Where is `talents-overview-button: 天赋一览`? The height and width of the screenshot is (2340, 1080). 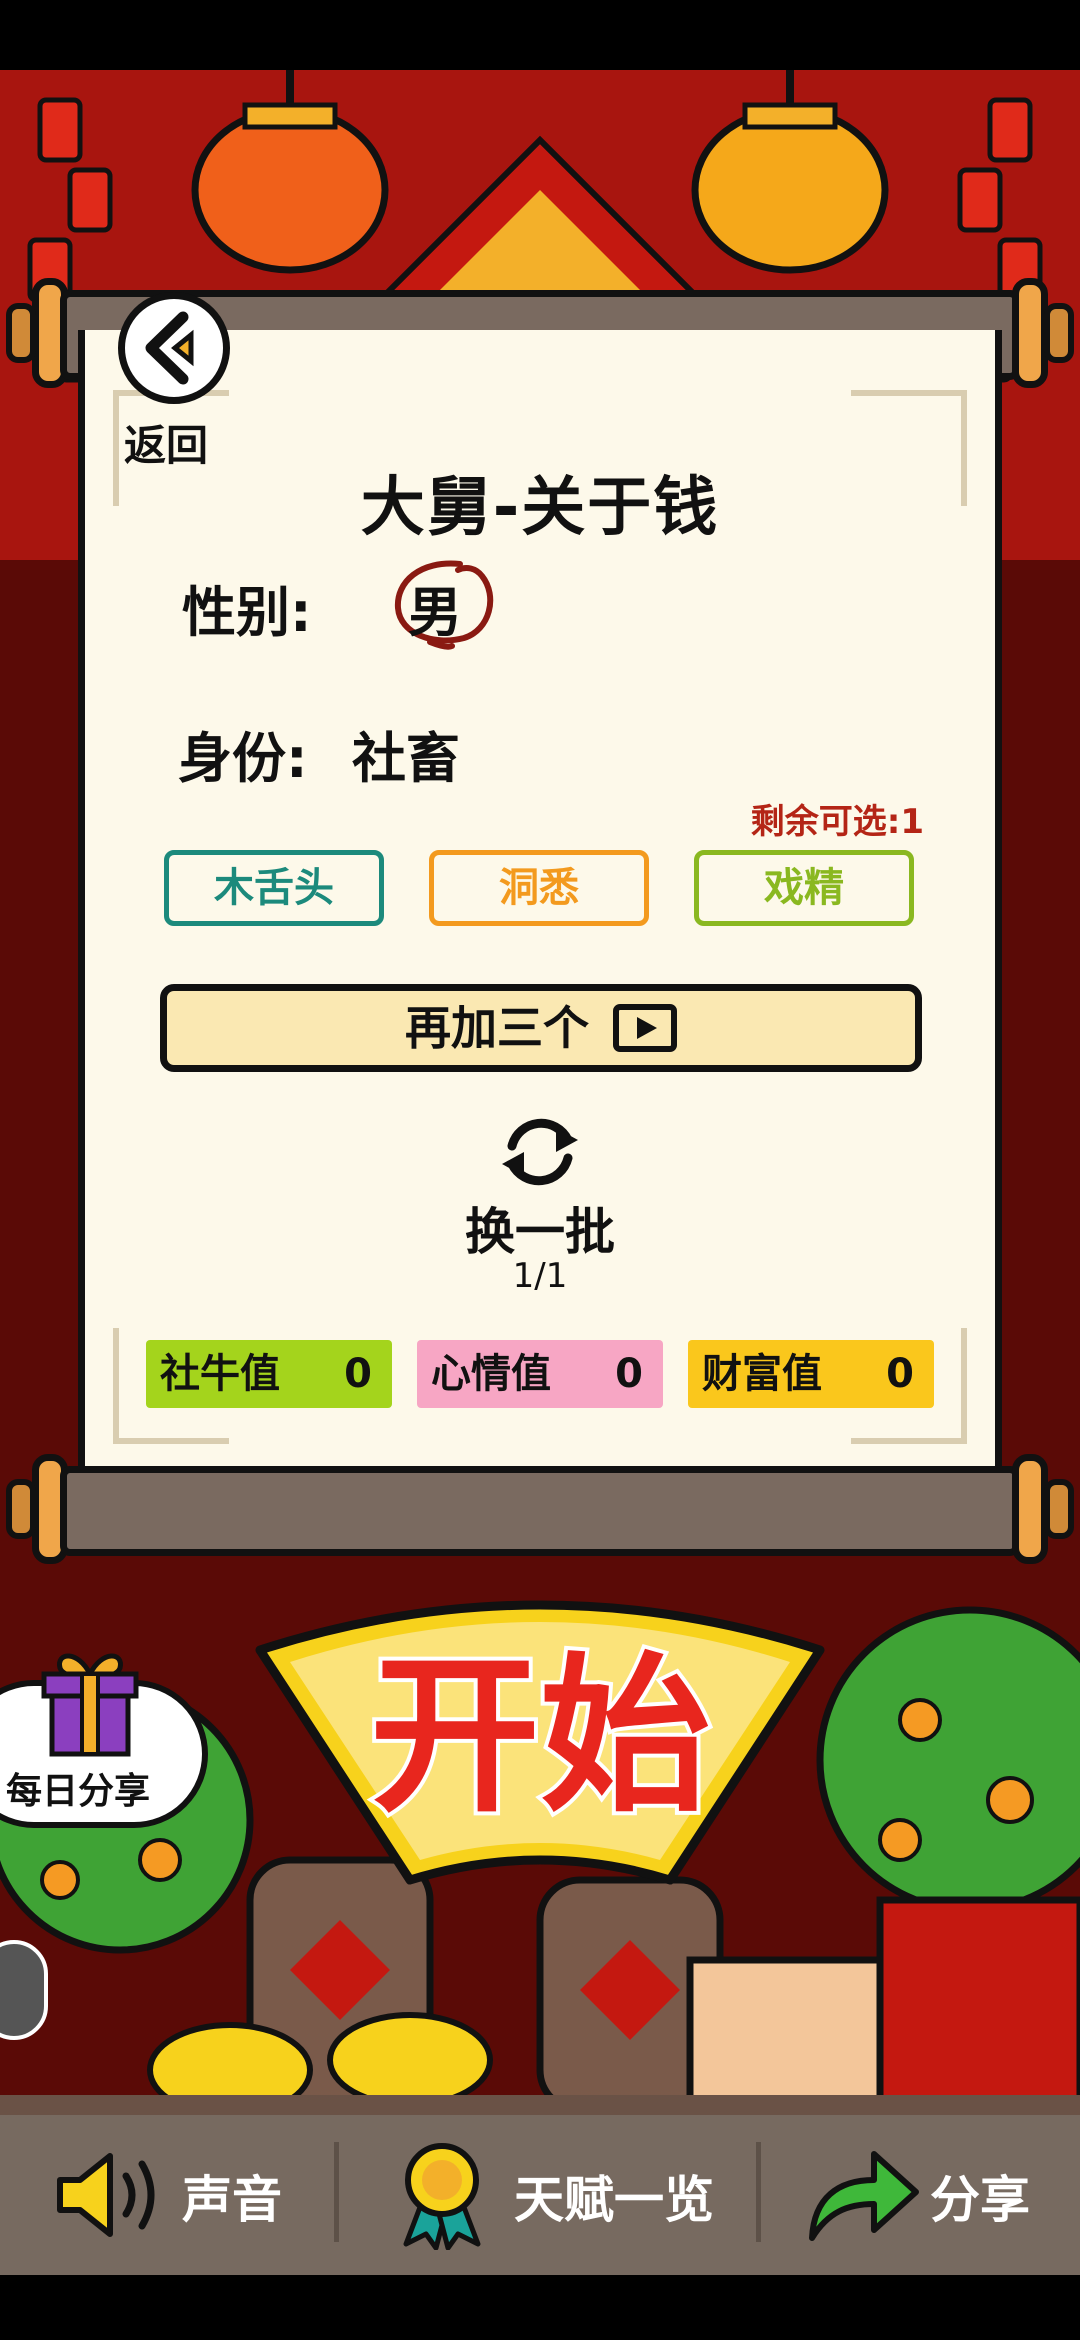
talents-overview-button: 天赋一览 is located at coordinates (614, 2196).